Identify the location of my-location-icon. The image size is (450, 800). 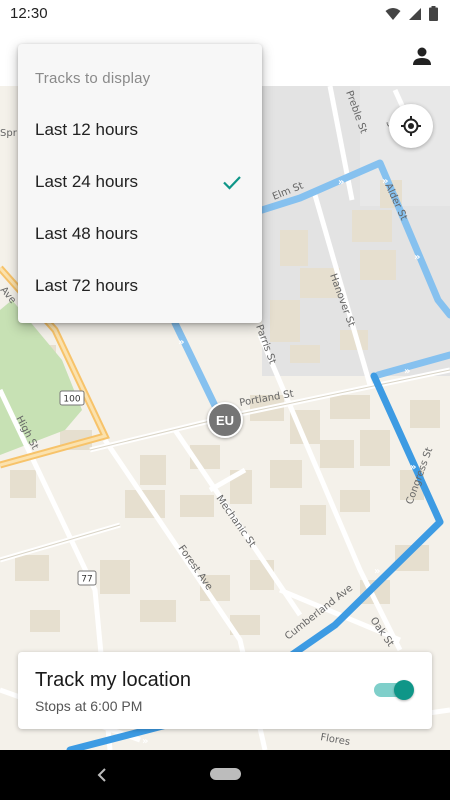
(411, 126).